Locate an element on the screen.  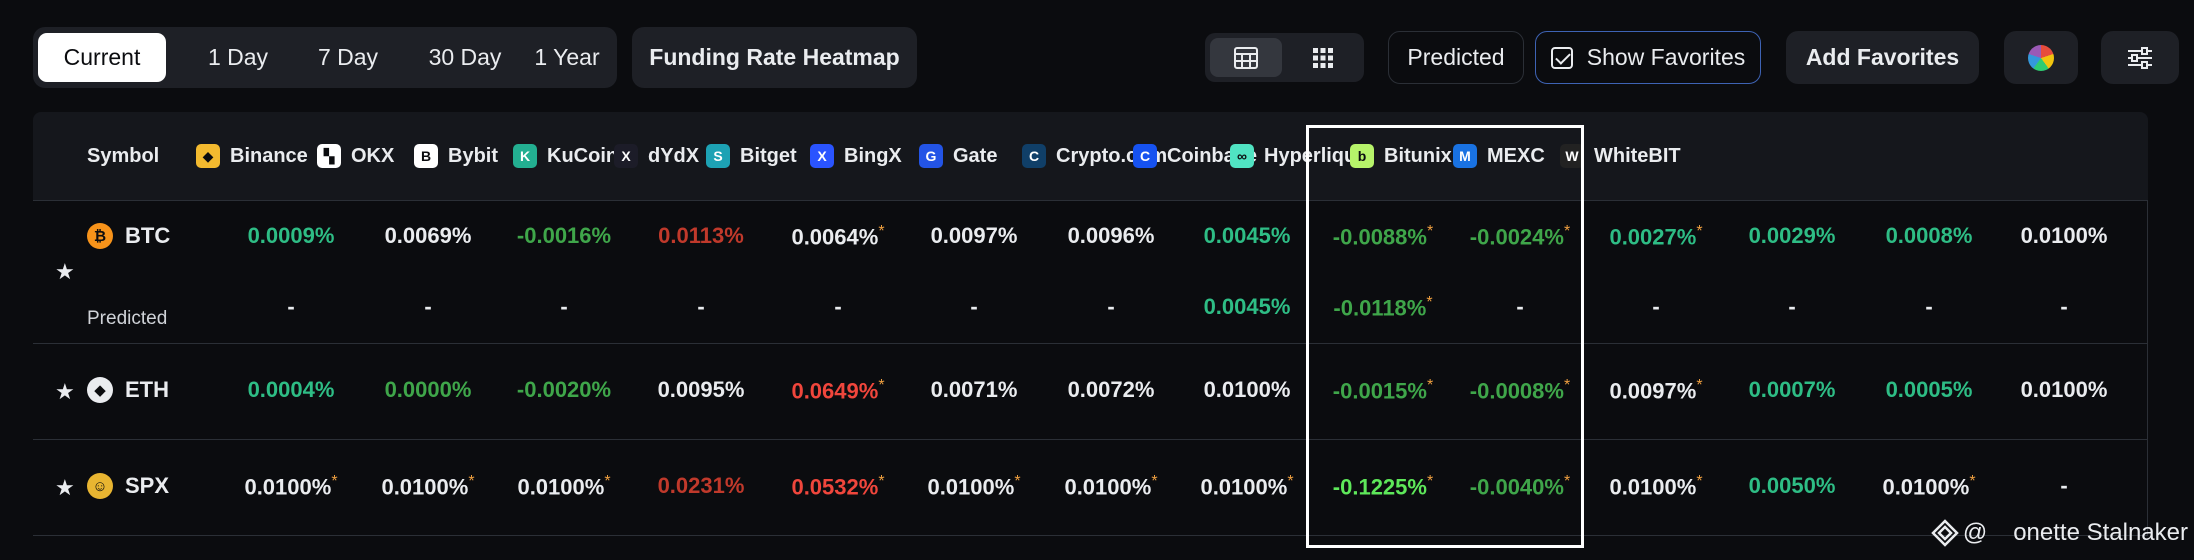
settings-button is located at coordinates (2140, 57).